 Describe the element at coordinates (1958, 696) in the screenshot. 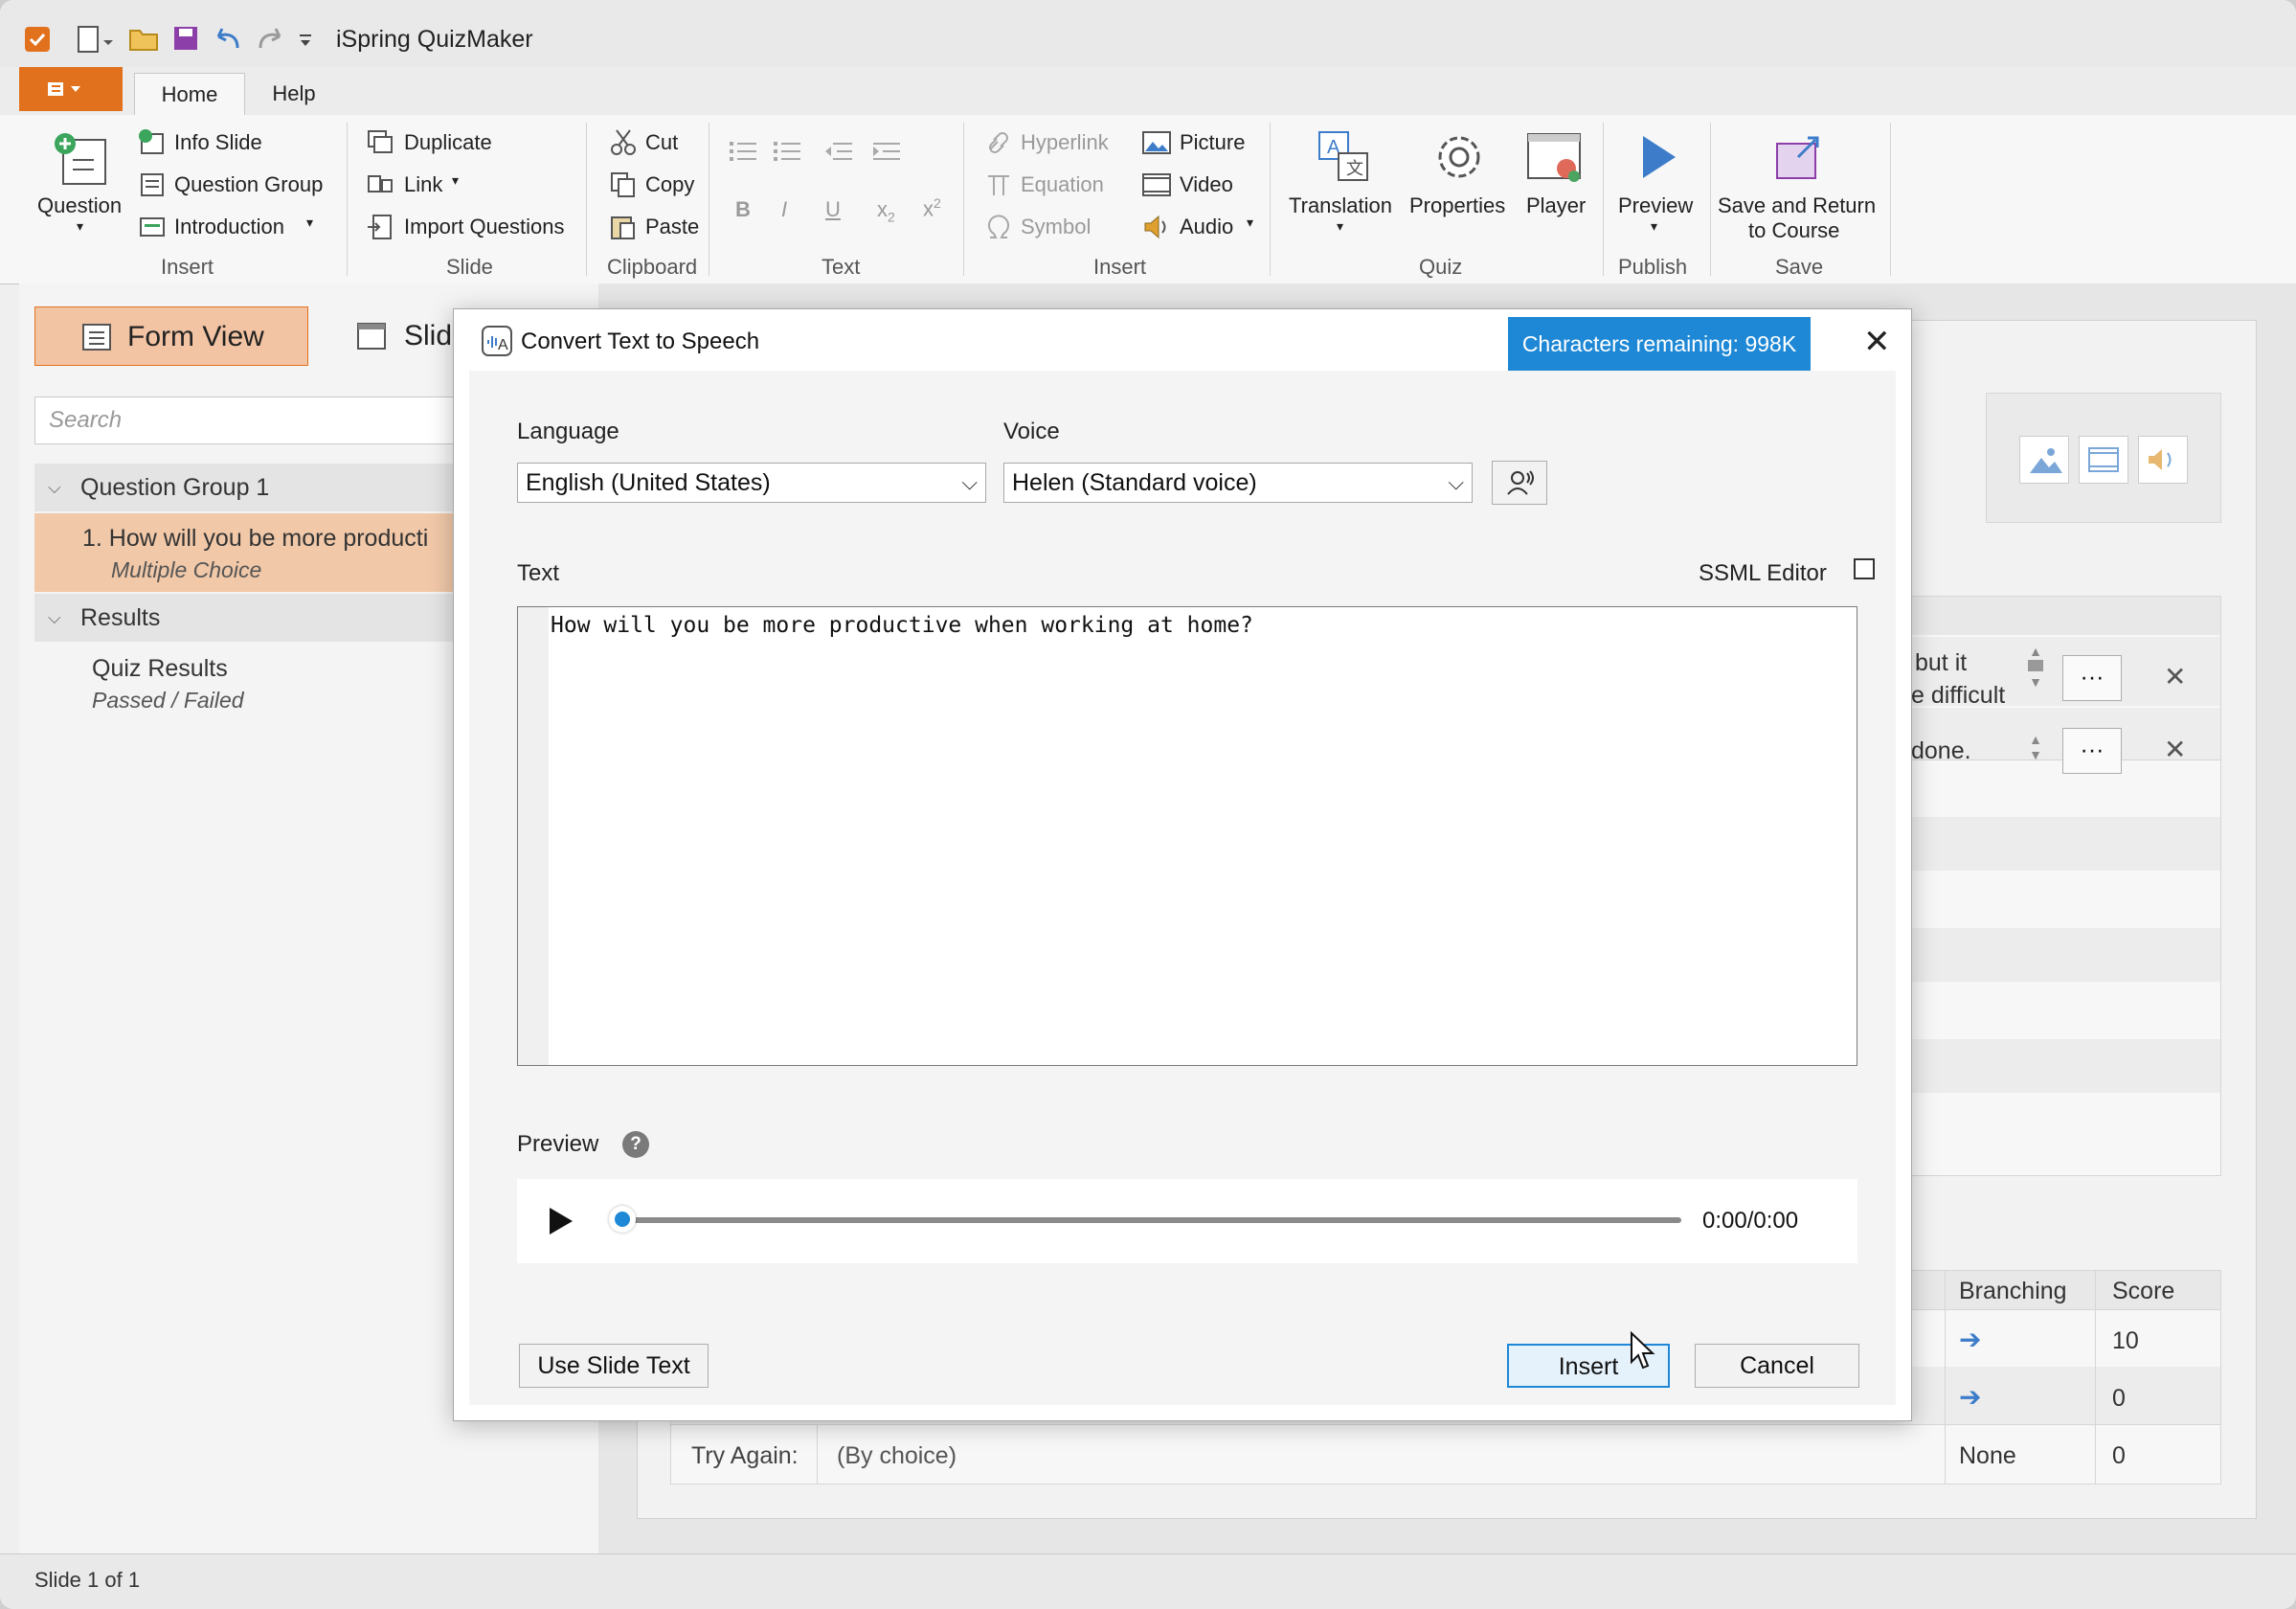

I see `answer-text: e difficult` at that location.